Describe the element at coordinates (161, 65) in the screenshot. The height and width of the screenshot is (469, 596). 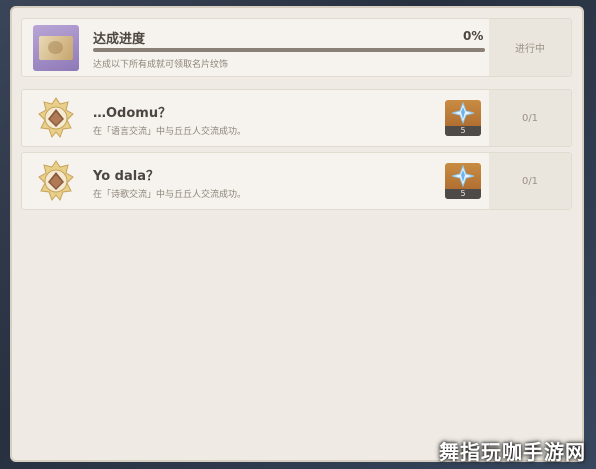
I see `summary-subtitle: 达成以下所有成就可领取名片纹饰` at that location.